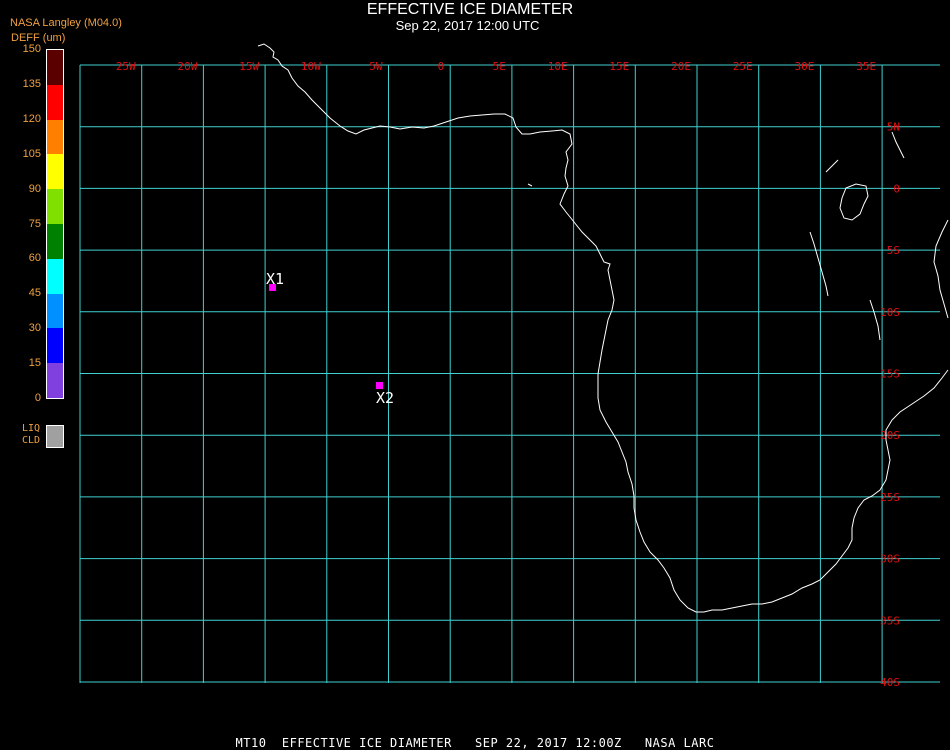 The width and height of the screenshot is (950, 750). What do you see at coordinates (275, 279) in the screenshot?
I see `marker-label: X1` at bounding box center [275, 279].